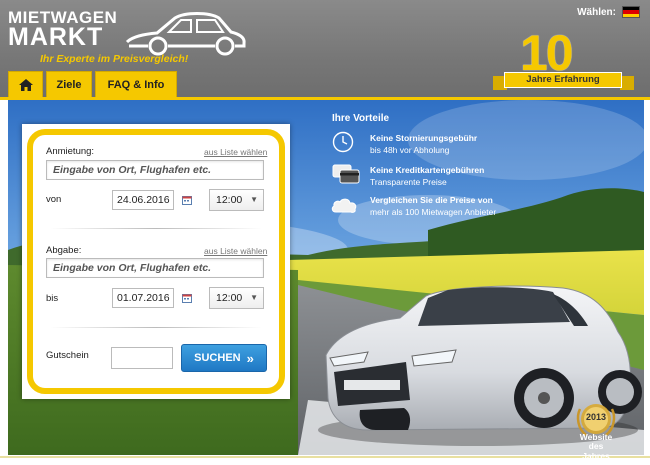 The height and width of the screenshot is (465, 650). What do you see at coordinates (410, 150) in the screenshot?
I see `benefit-1-subtitle: bis 48h vor Abholung` at bounding box center [410, 150].